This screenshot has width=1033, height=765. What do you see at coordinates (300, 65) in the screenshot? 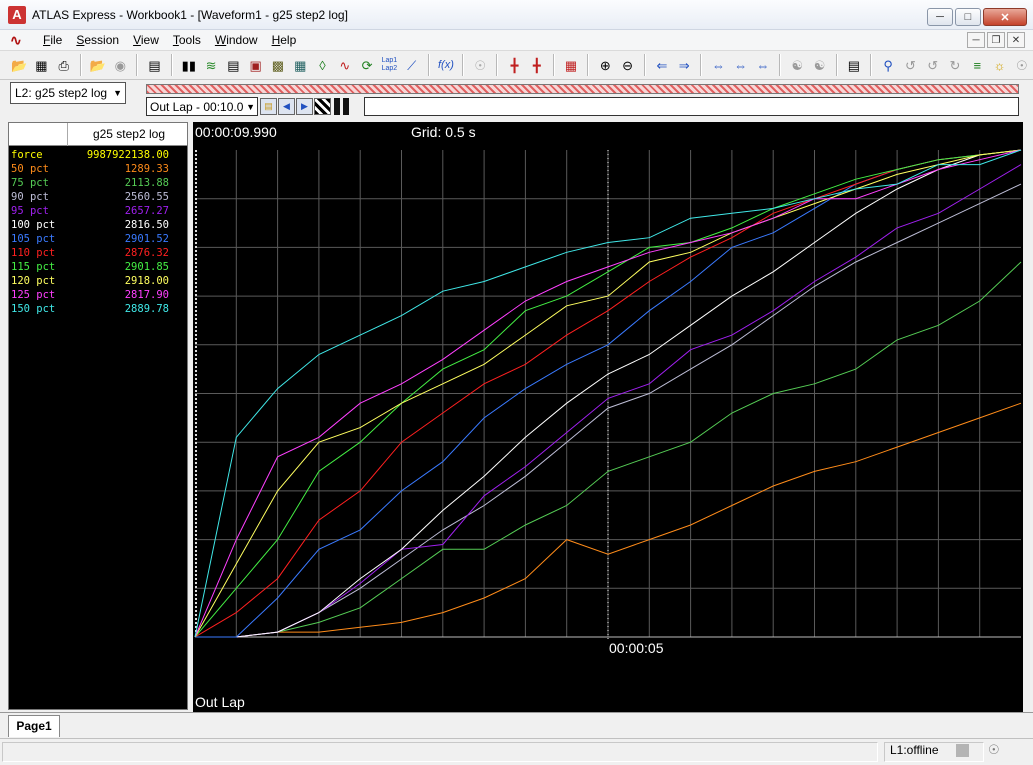
I see `grid-icon: ▦` at bounding box center [300, 65].